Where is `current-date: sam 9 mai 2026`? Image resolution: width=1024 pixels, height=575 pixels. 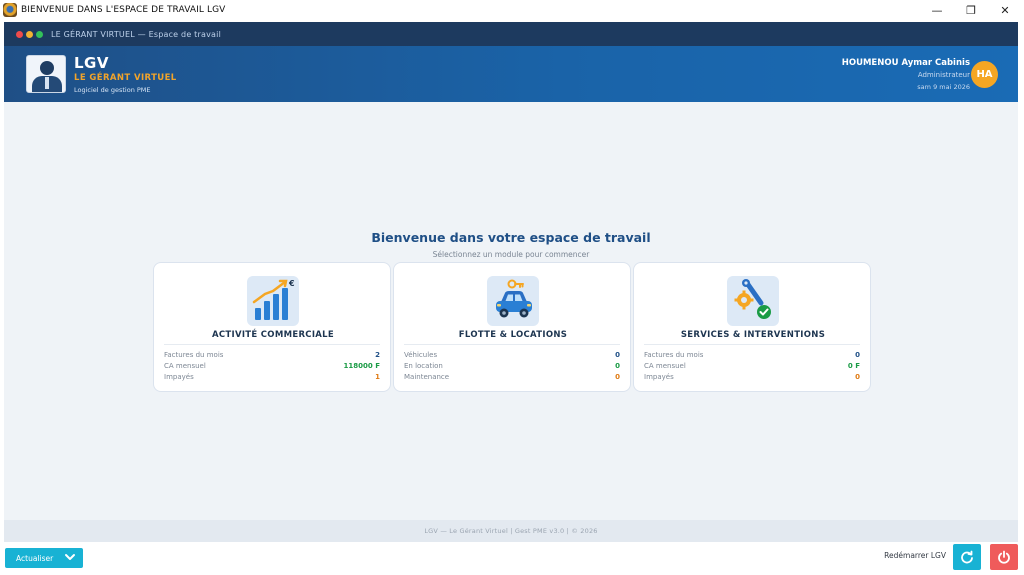 current-date: sam 9 mai 2026 is located at coordinates (943, 87).